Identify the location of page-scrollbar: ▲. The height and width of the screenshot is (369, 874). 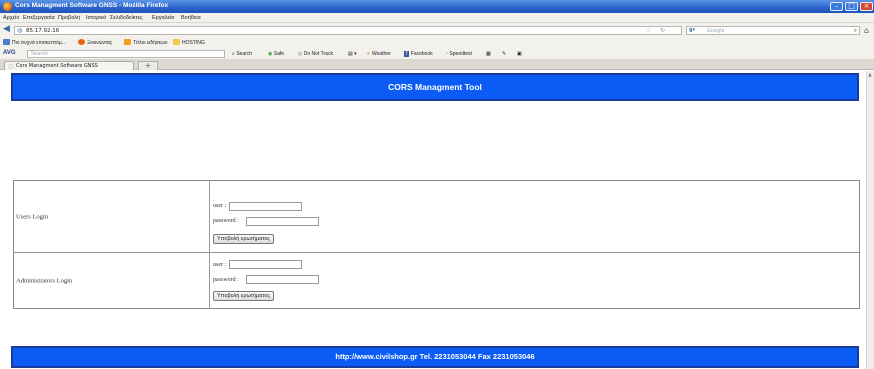
(870, 220).